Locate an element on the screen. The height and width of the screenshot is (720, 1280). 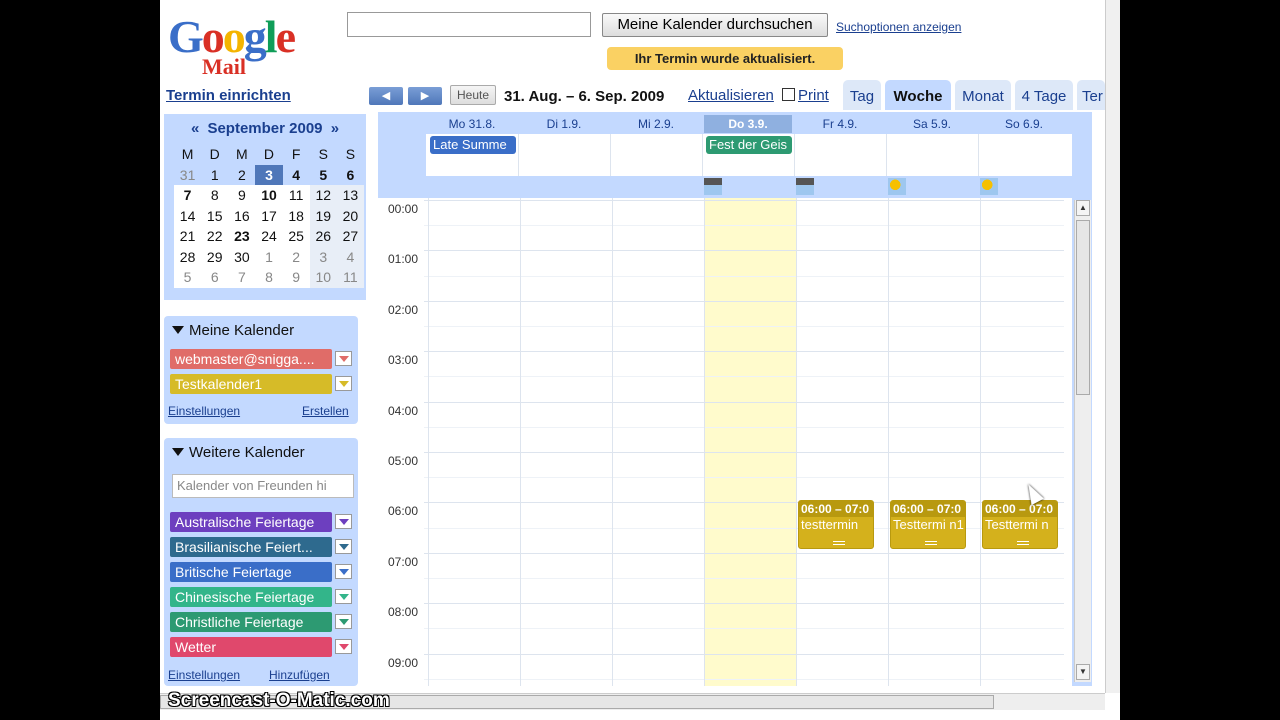
other-calendars-settings-link: Einstellungen is located at coordinates (204, 675).